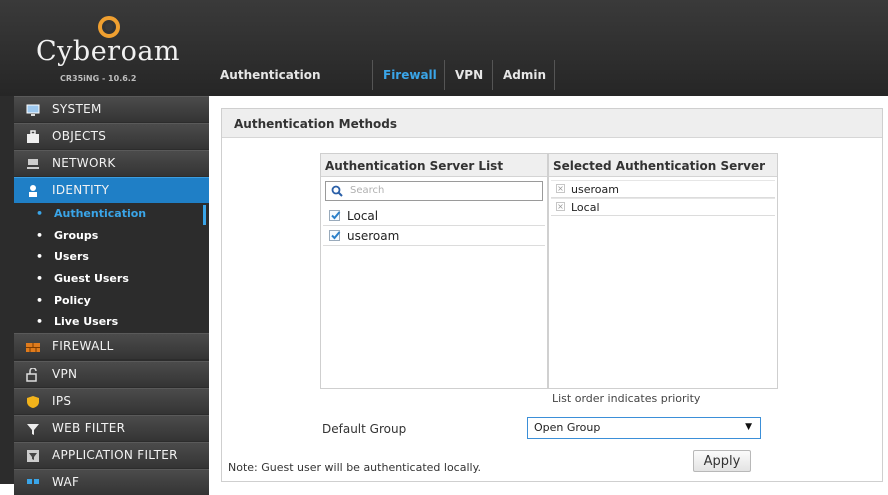 The height and width of the screenshot is (495, 888). I want to click on sidebar-item-label: OBJECTS, so click(79, 136).